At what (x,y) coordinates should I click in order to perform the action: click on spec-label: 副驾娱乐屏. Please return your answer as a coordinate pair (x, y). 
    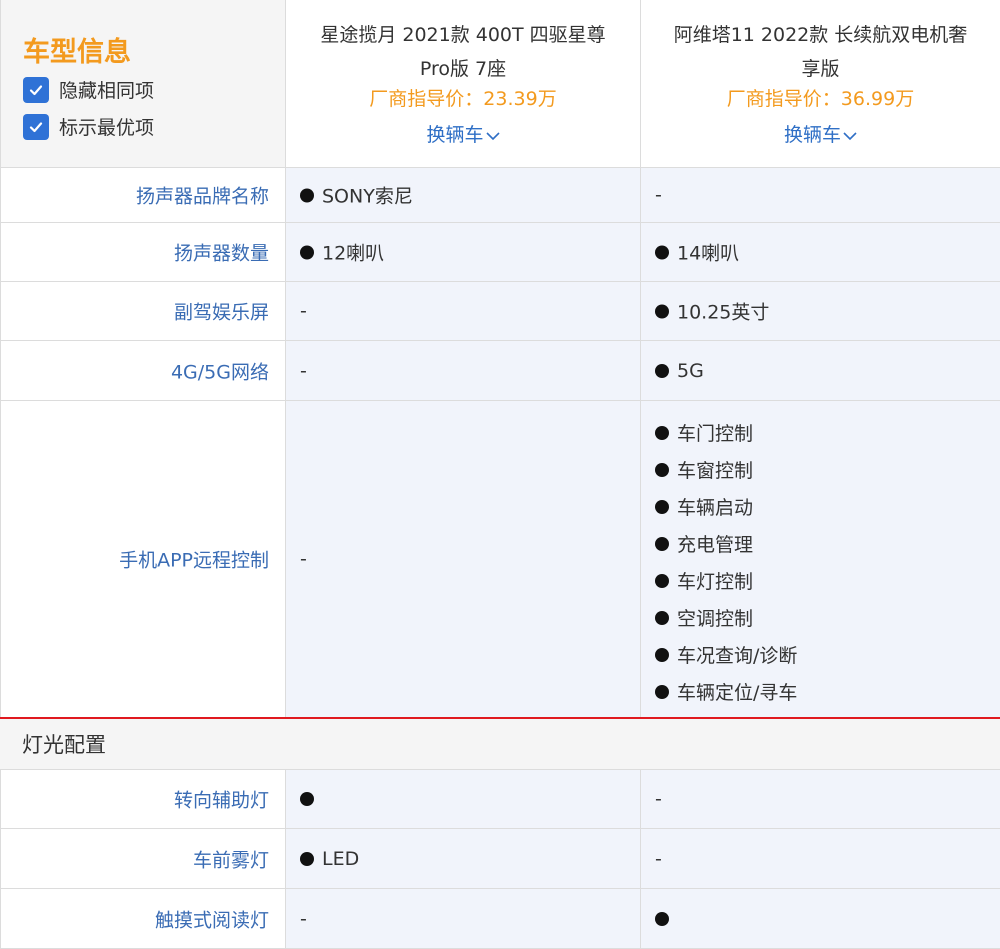
    Looking at the image, I should click on (221, 311).